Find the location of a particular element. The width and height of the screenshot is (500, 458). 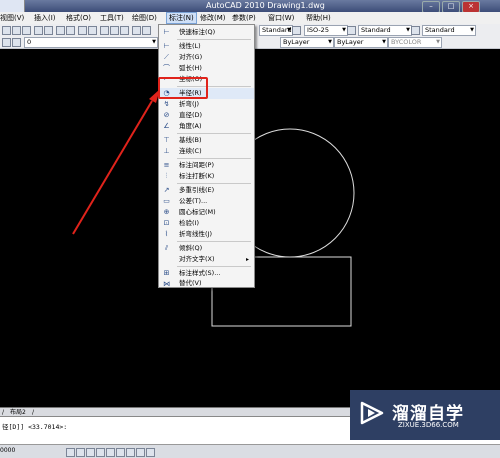

baseline-icon: ⊤ is located at coordinates (166, 140).